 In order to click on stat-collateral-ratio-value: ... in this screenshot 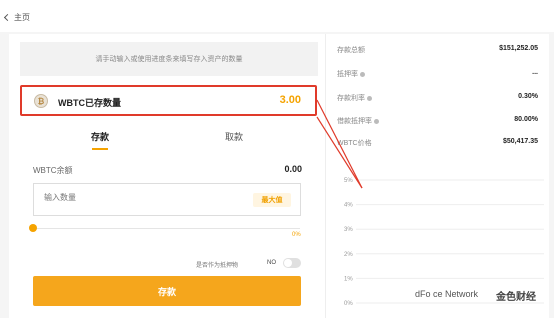, I will do `click(535, 72)`.